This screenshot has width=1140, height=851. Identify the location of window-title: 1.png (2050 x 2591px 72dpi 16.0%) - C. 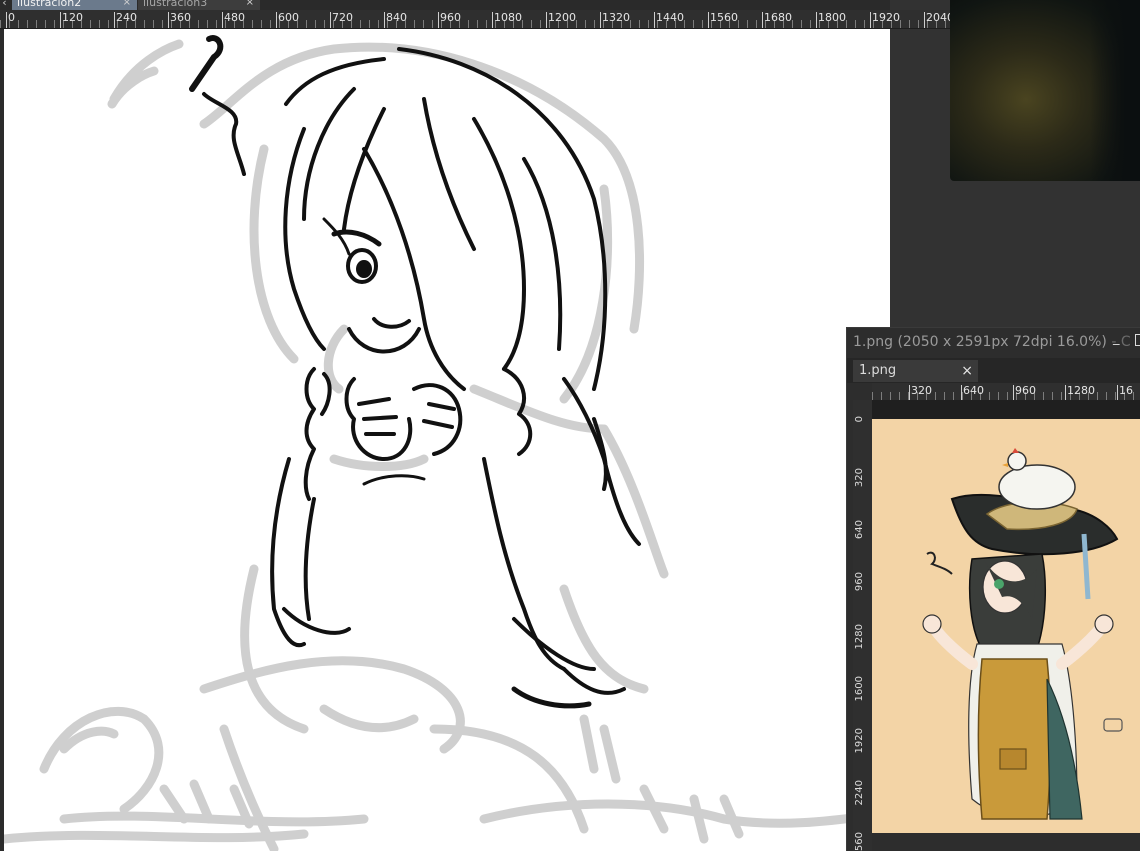
(992, 342).